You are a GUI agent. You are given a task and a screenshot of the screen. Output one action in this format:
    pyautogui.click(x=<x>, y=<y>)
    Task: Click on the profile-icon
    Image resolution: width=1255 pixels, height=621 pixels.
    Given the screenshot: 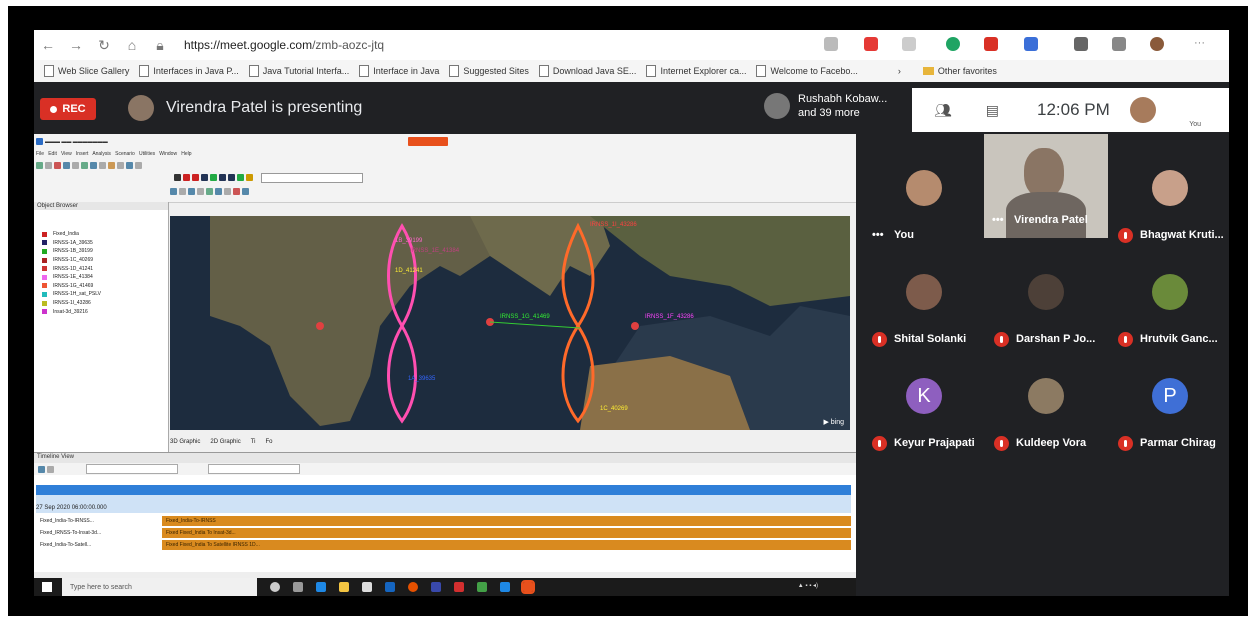 What is the action you would take?
    pyautogui.click(x=1157, y=44)
    